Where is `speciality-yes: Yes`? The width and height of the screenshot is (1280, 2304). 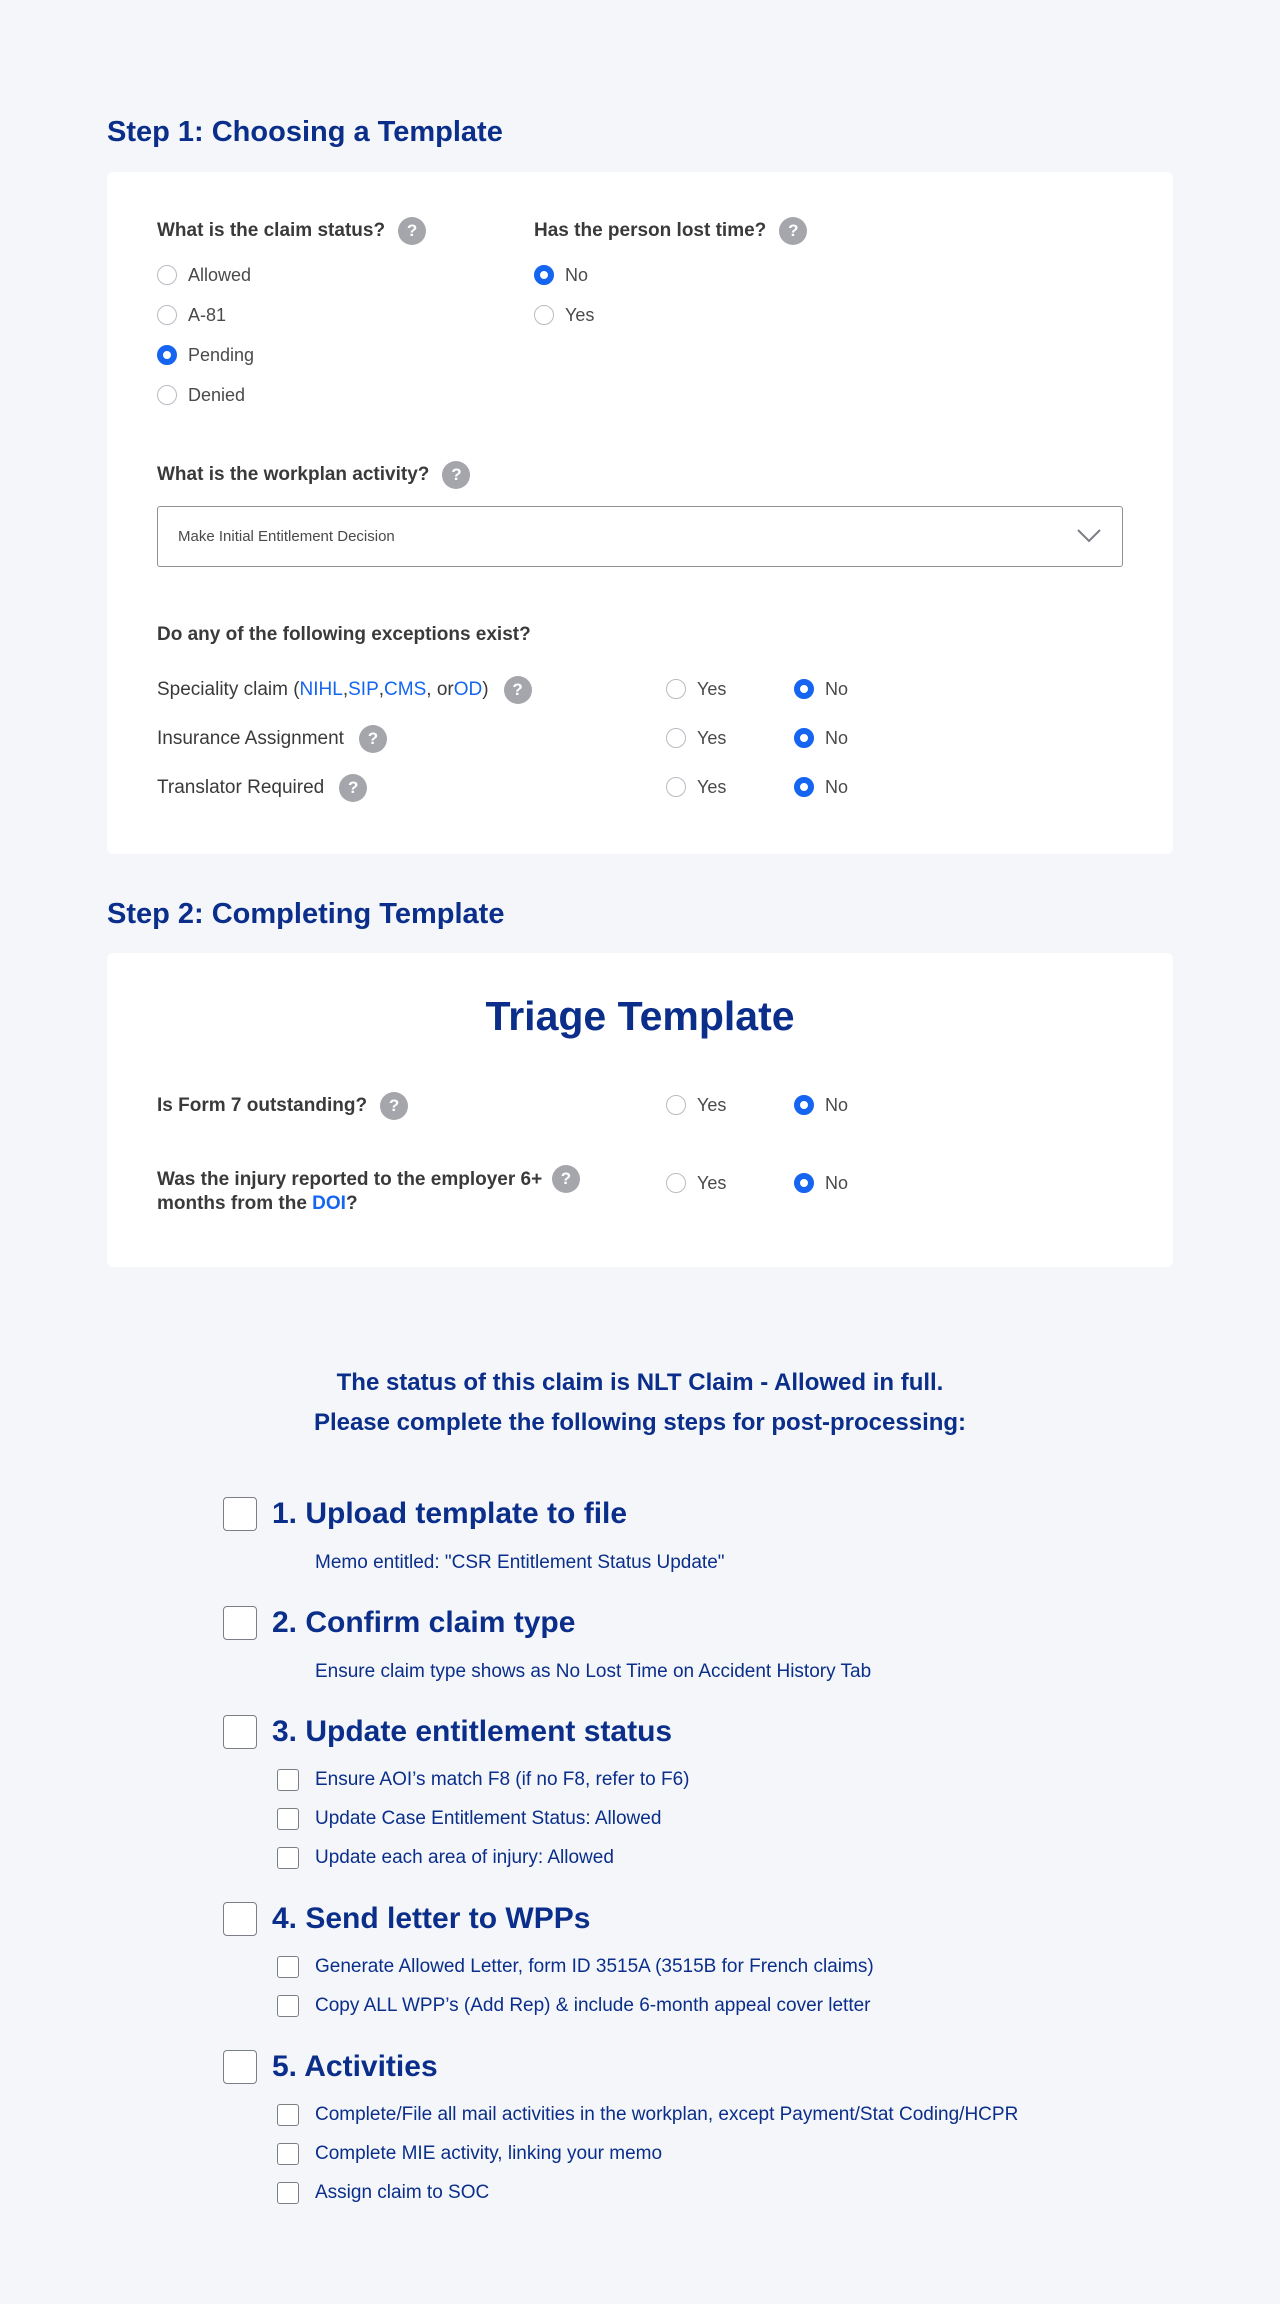
speciality-yes: Yes is located at coordinates (696, 689).